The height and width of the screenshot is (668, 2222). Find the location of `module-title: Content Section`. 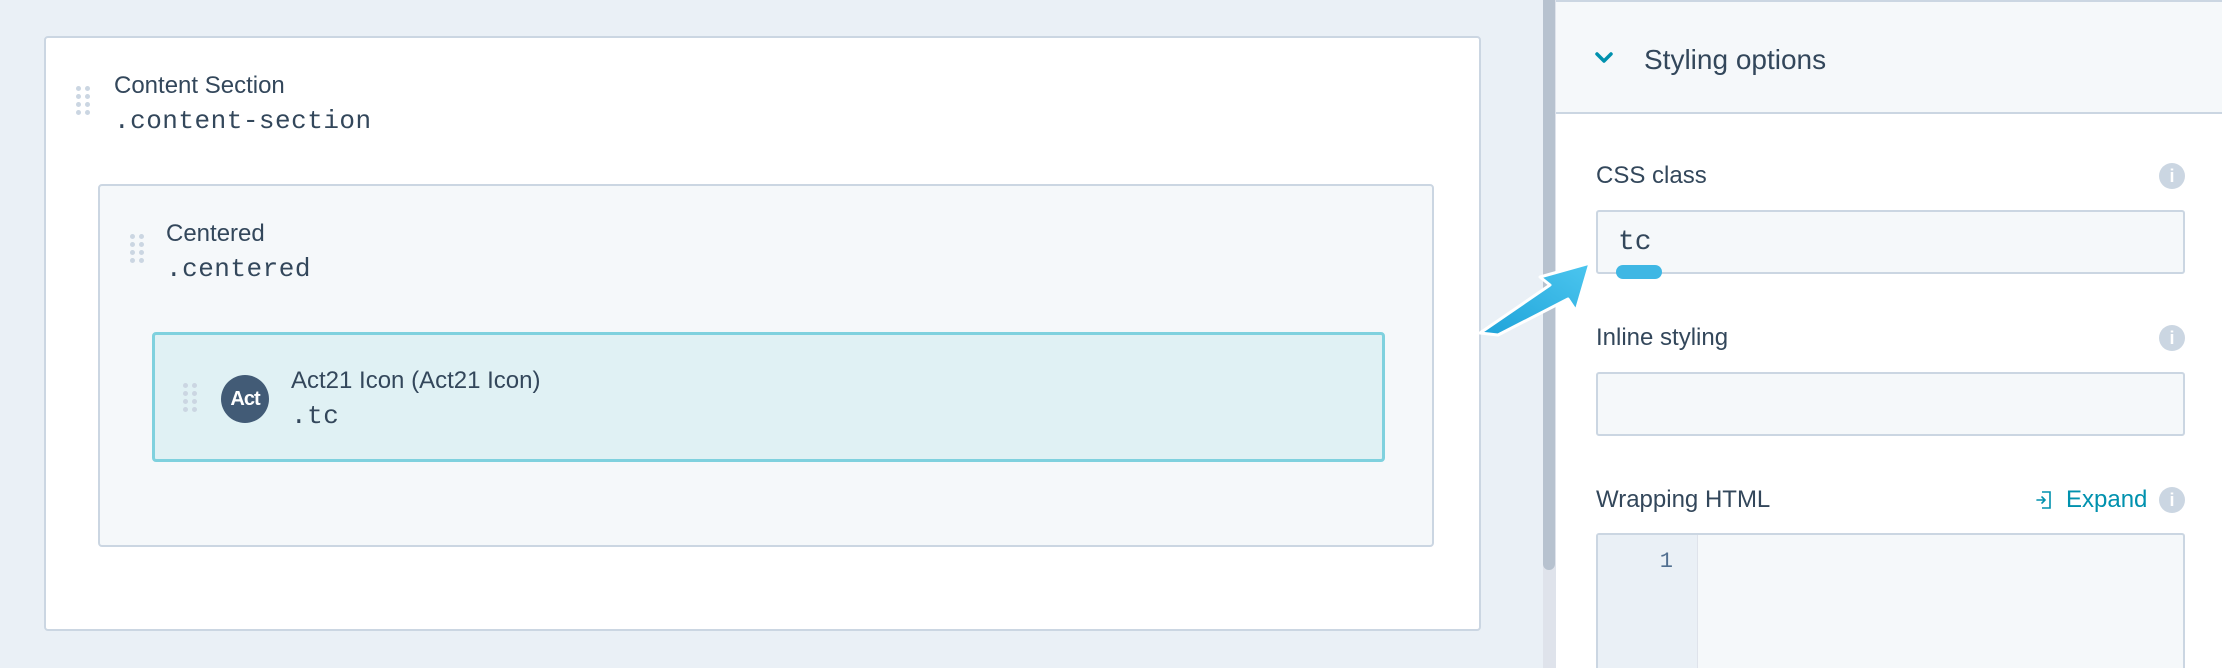

module-title: Content Section is located at coordinates (199, 85).